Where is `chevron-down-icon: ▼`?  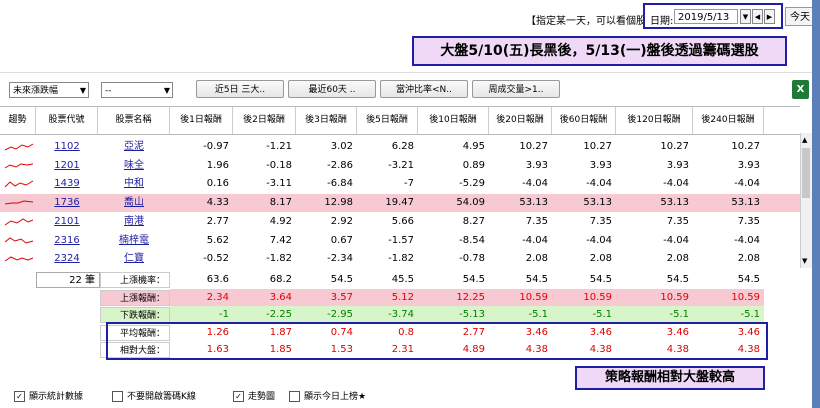 chevron-down-icon: ▼ is located at coordinates (166, 90).